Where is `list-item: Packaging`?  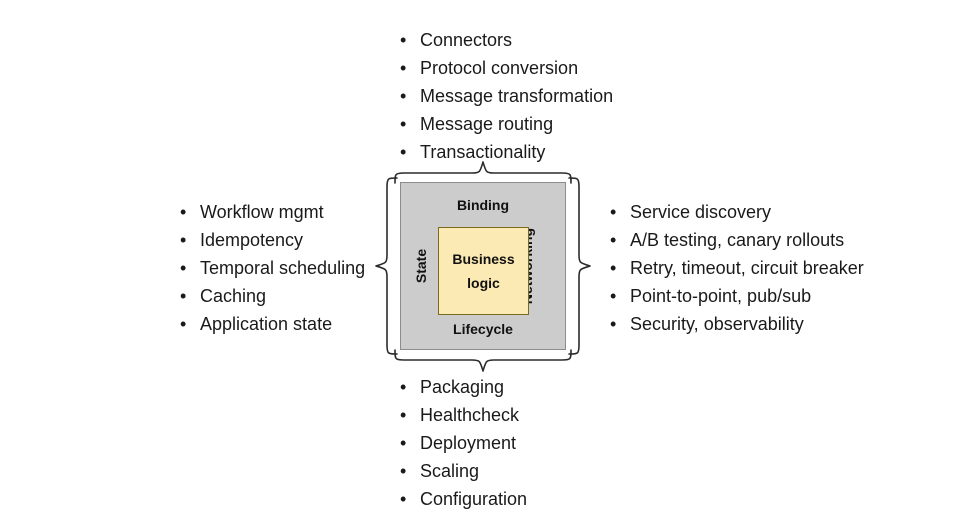 list-item: Packaging is located at coordinates (462, 387).